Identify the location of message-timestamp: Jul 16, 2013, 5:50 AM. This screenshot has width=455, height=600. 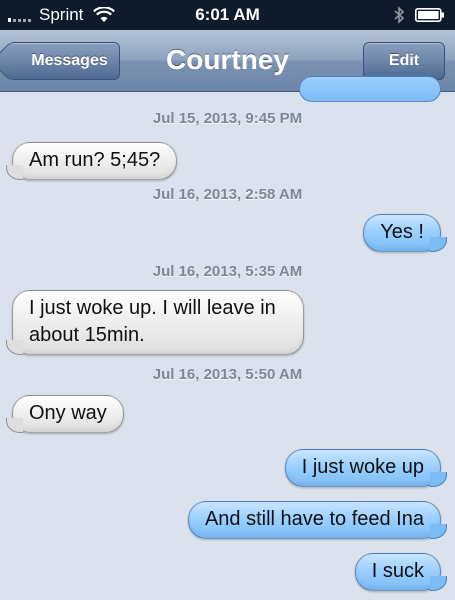
(227, 374).